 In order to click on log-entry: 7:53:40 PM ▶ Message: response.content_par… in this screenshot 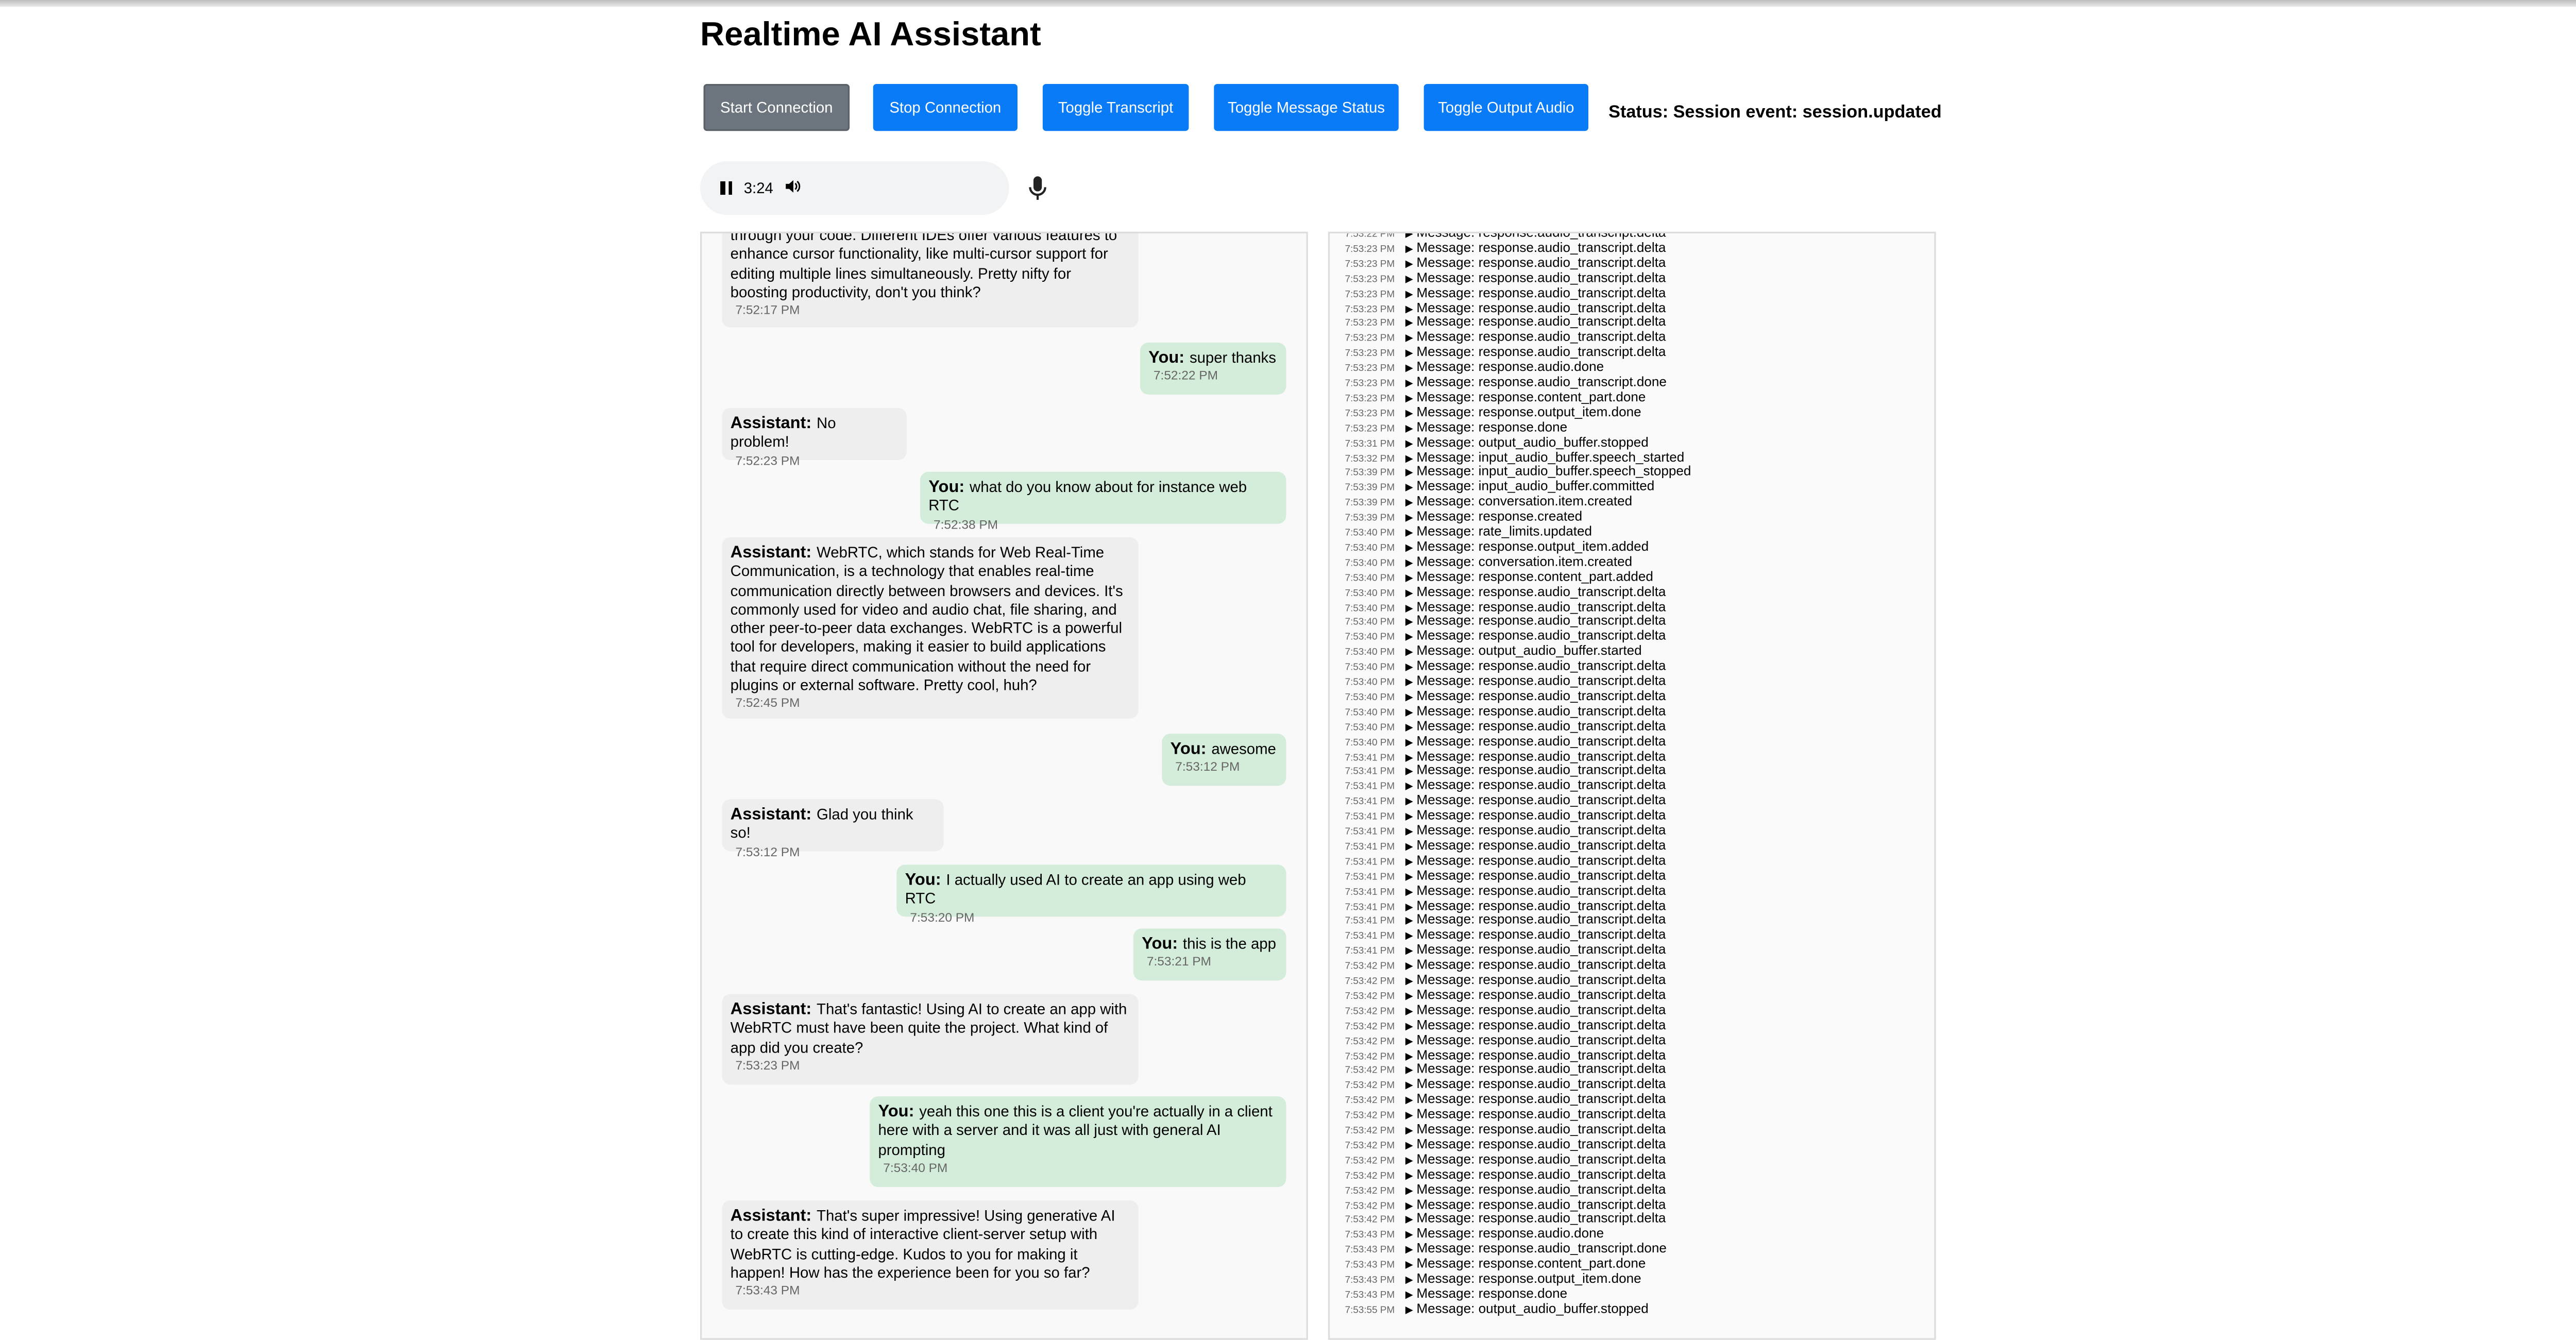, I will do `click(1499, 576)`.